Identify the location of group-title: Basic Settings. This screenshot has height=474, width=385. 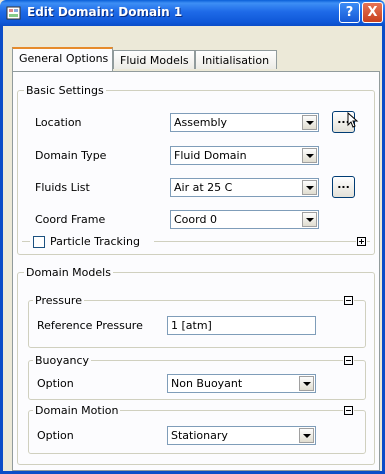
(65, 90).